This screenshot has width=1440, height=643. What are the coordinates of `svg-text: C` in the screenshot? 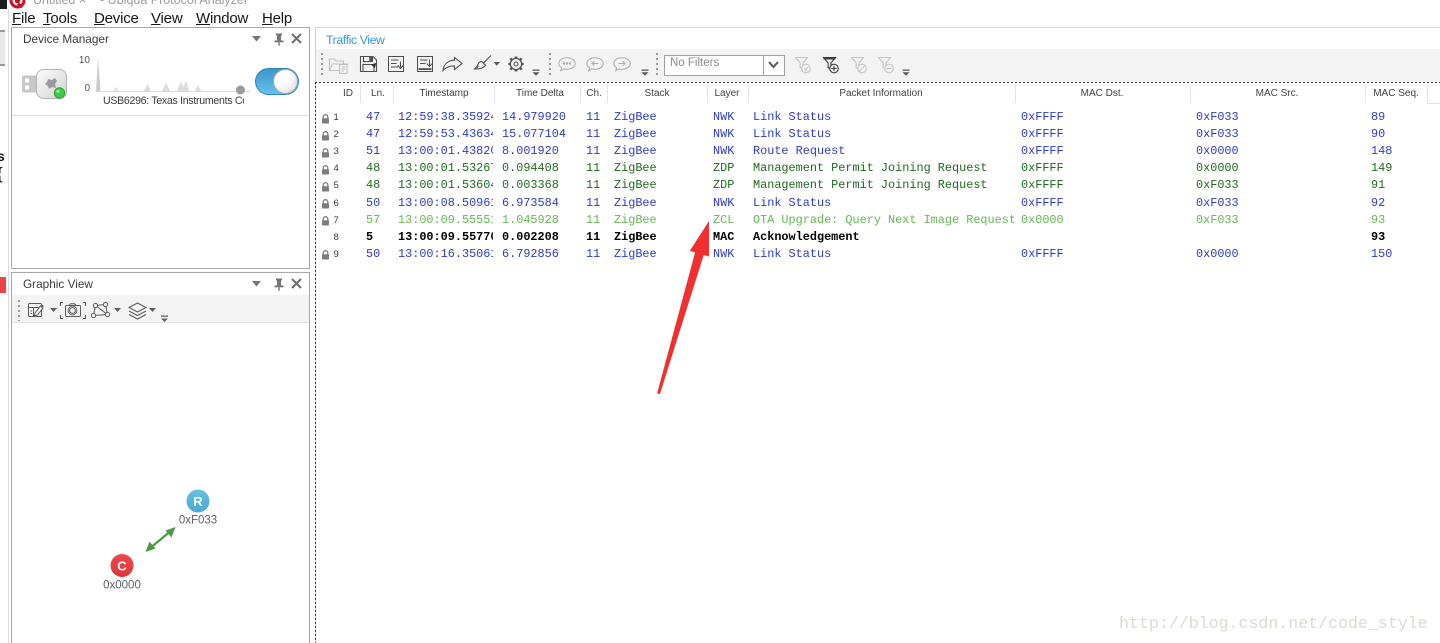 It's located at (122, 566).